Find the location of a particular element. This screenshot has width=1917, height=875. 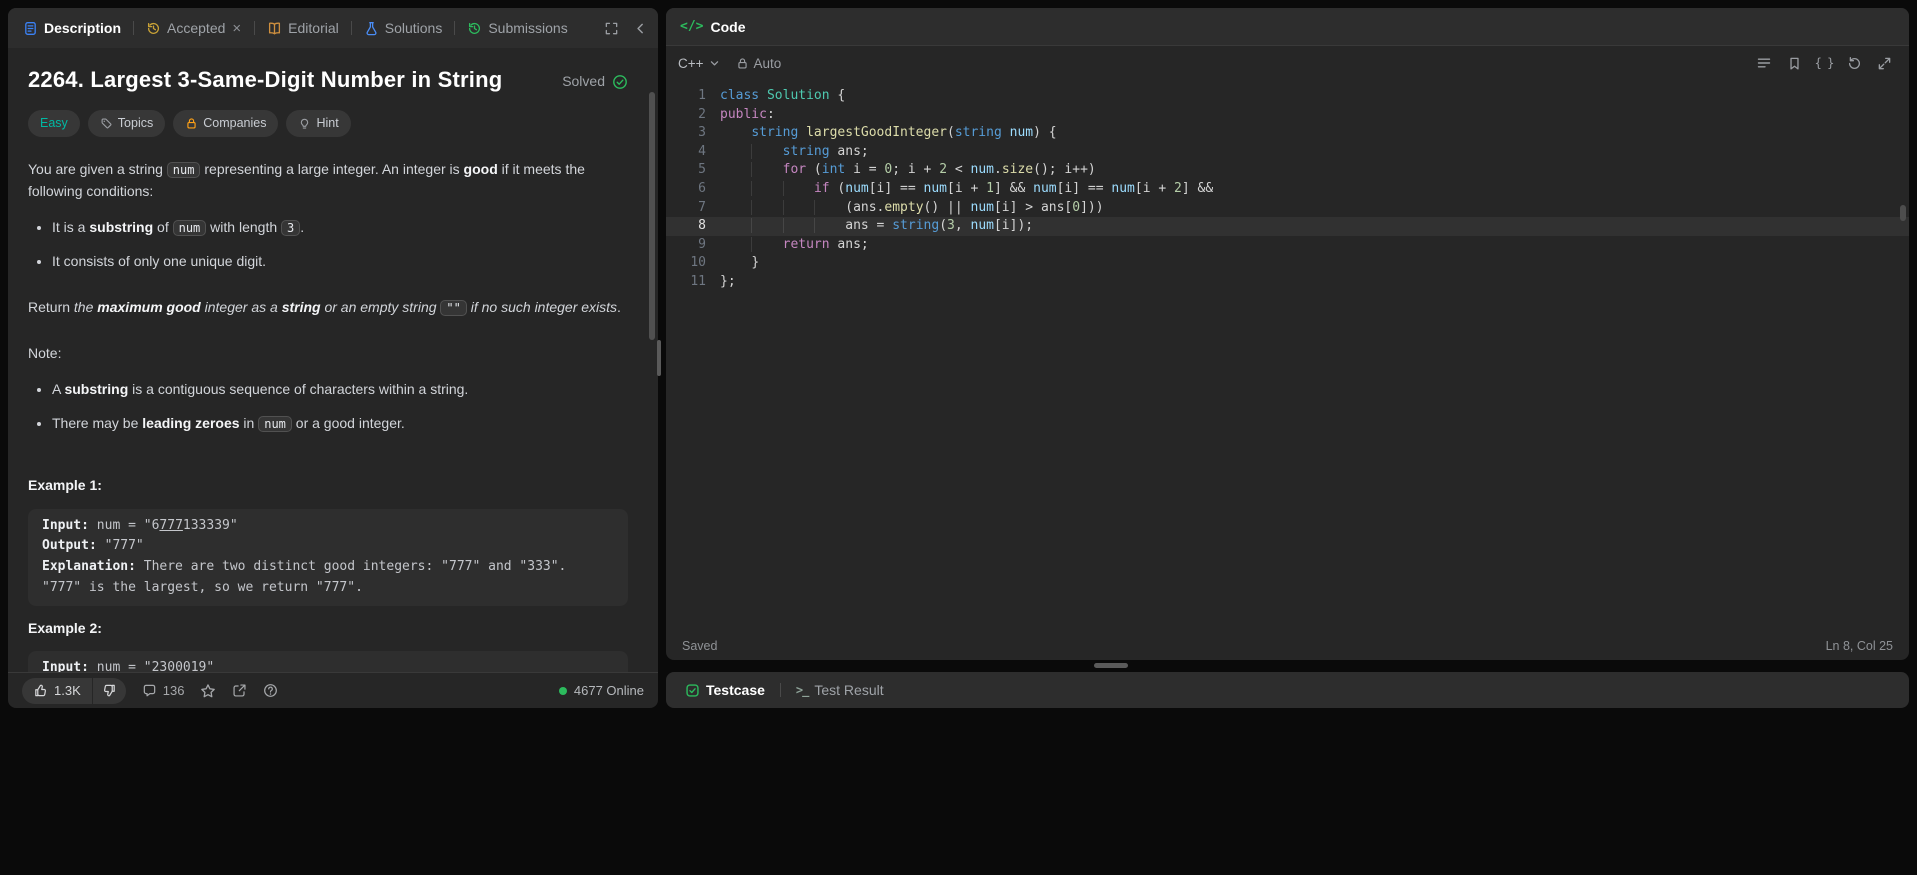

example-heading: Example 2: is located at coordinates (65, 627).